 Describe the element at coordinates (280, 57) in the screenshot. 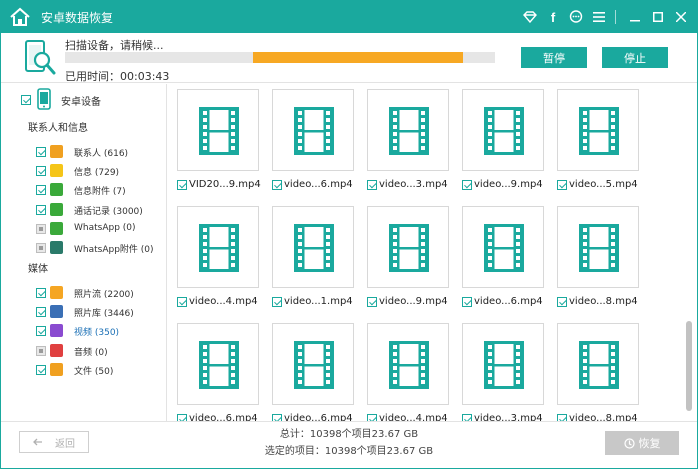

I see `scan-progress-bar` at that location.